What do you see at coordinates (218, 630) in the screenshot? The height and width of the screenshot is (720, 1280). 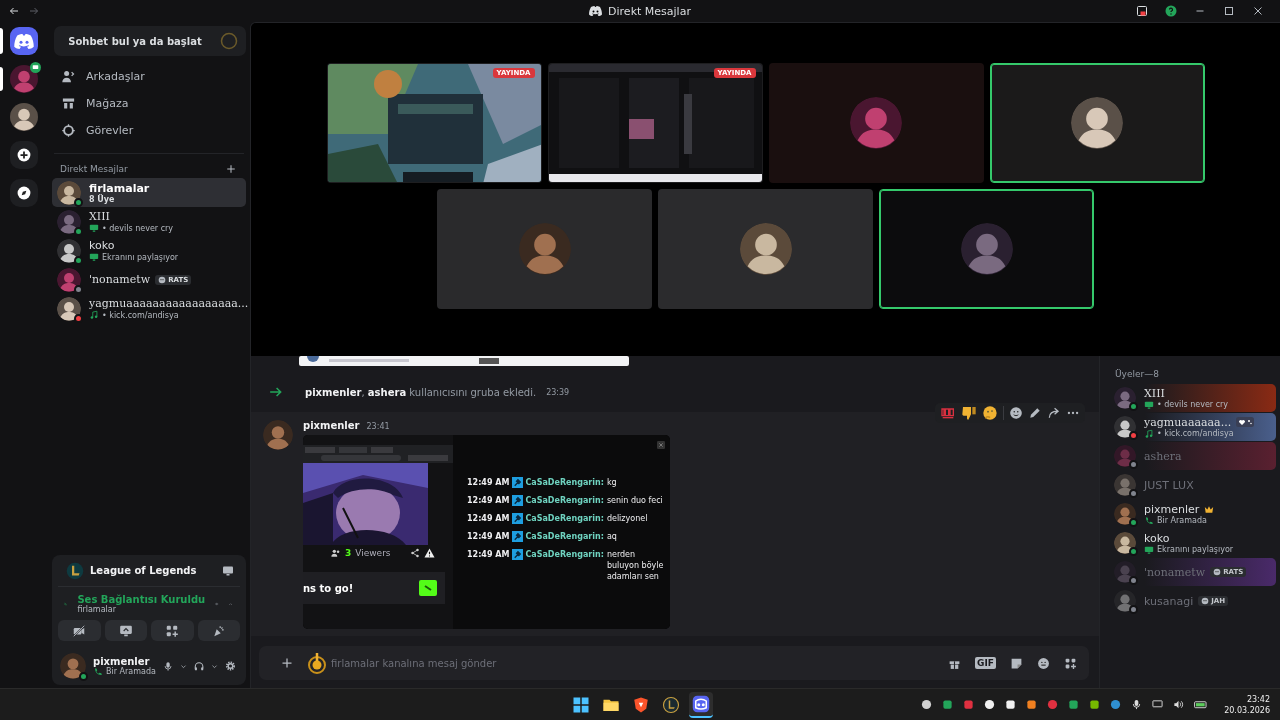 I see `soundboard-button` at bounding box center [218, 630].